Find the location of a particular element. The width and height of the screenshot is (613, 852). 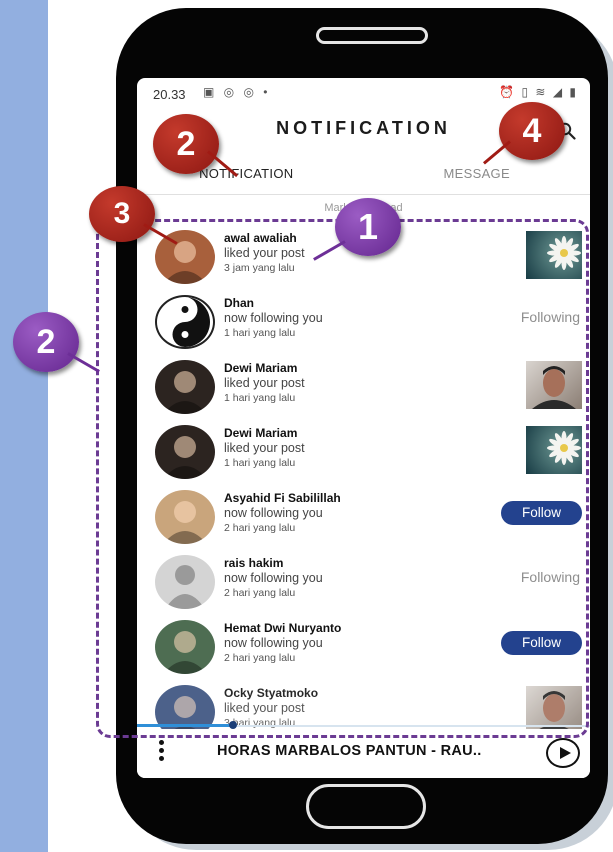

song-title: HORAS MARBALOS PANTUN - RAU.. is located at coordinates (349, 751).